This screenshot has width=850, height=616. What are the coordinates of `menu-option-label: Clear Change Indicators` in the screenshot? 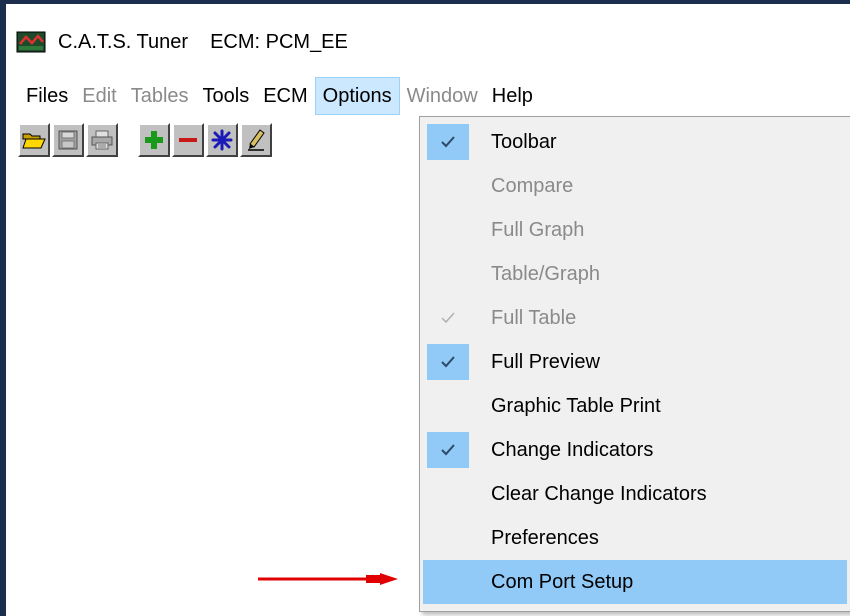 It's located at (599, 494).